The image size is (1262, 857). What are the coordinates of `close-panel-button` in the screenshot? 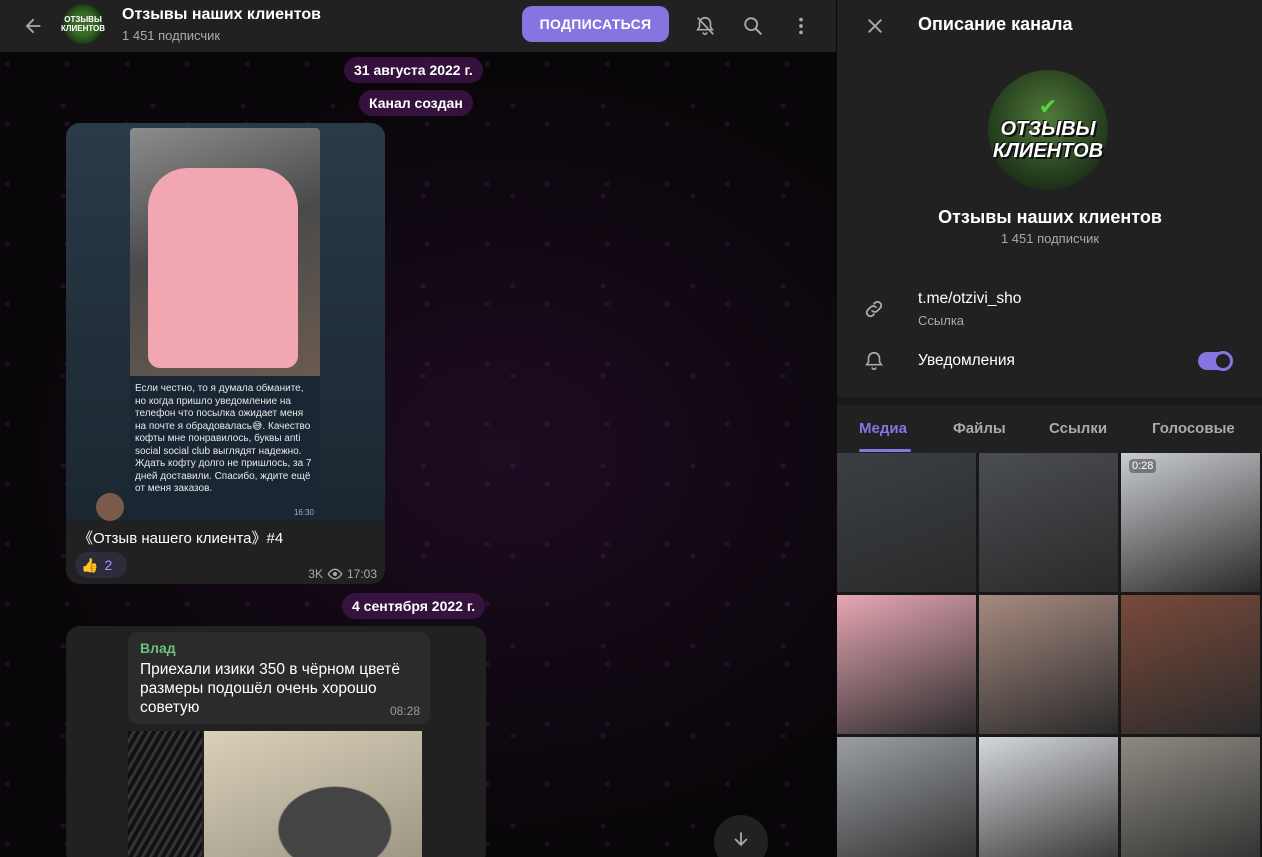 It's located at (875, 26).